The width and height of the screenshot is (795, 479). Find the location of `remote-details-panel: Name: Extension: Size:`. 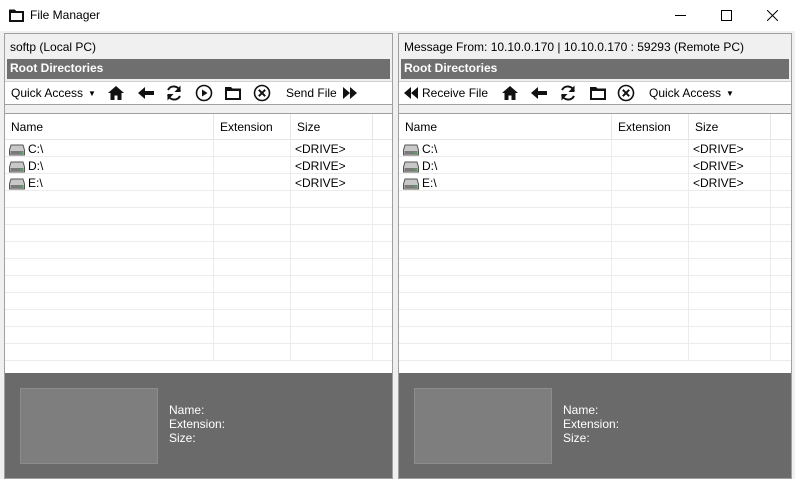

remote-details-panel: Name: Extension: Size: is located at coordinates (595, 425).